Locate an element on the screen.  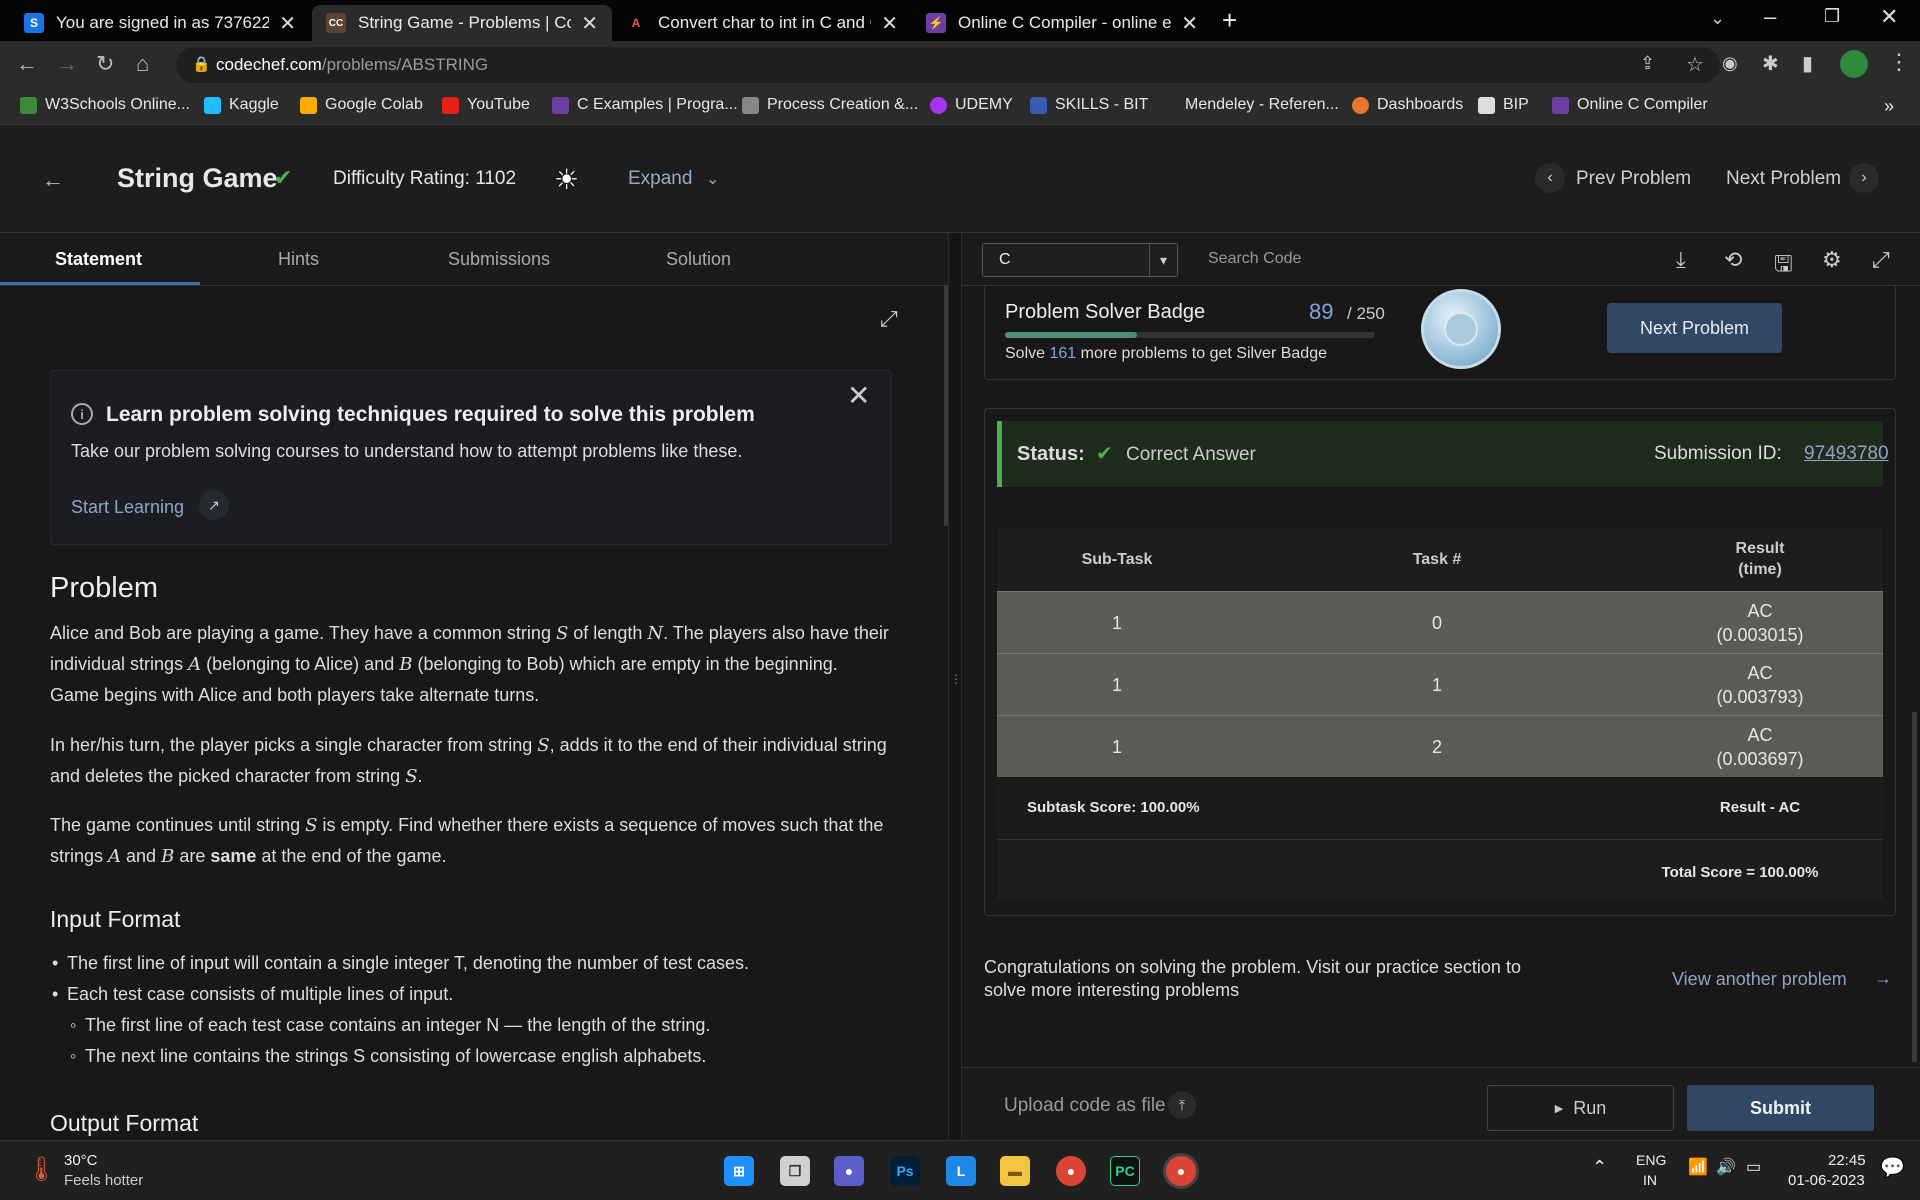
download-icon: ⤓ is located at coordinates (1681, 260).